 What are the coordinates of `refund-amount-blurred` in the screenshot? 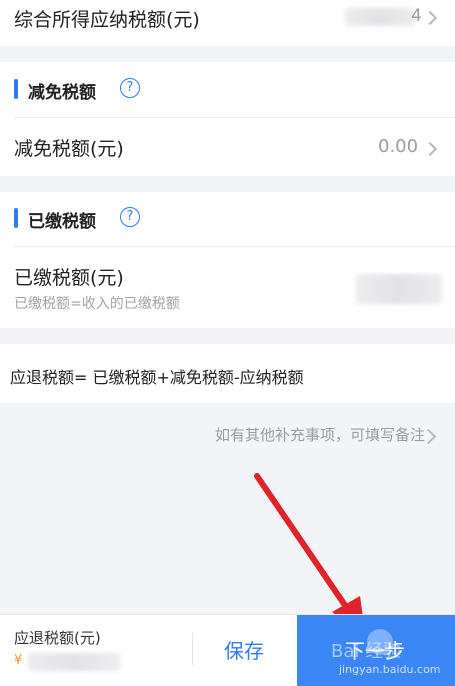 It's located at (74, 662).